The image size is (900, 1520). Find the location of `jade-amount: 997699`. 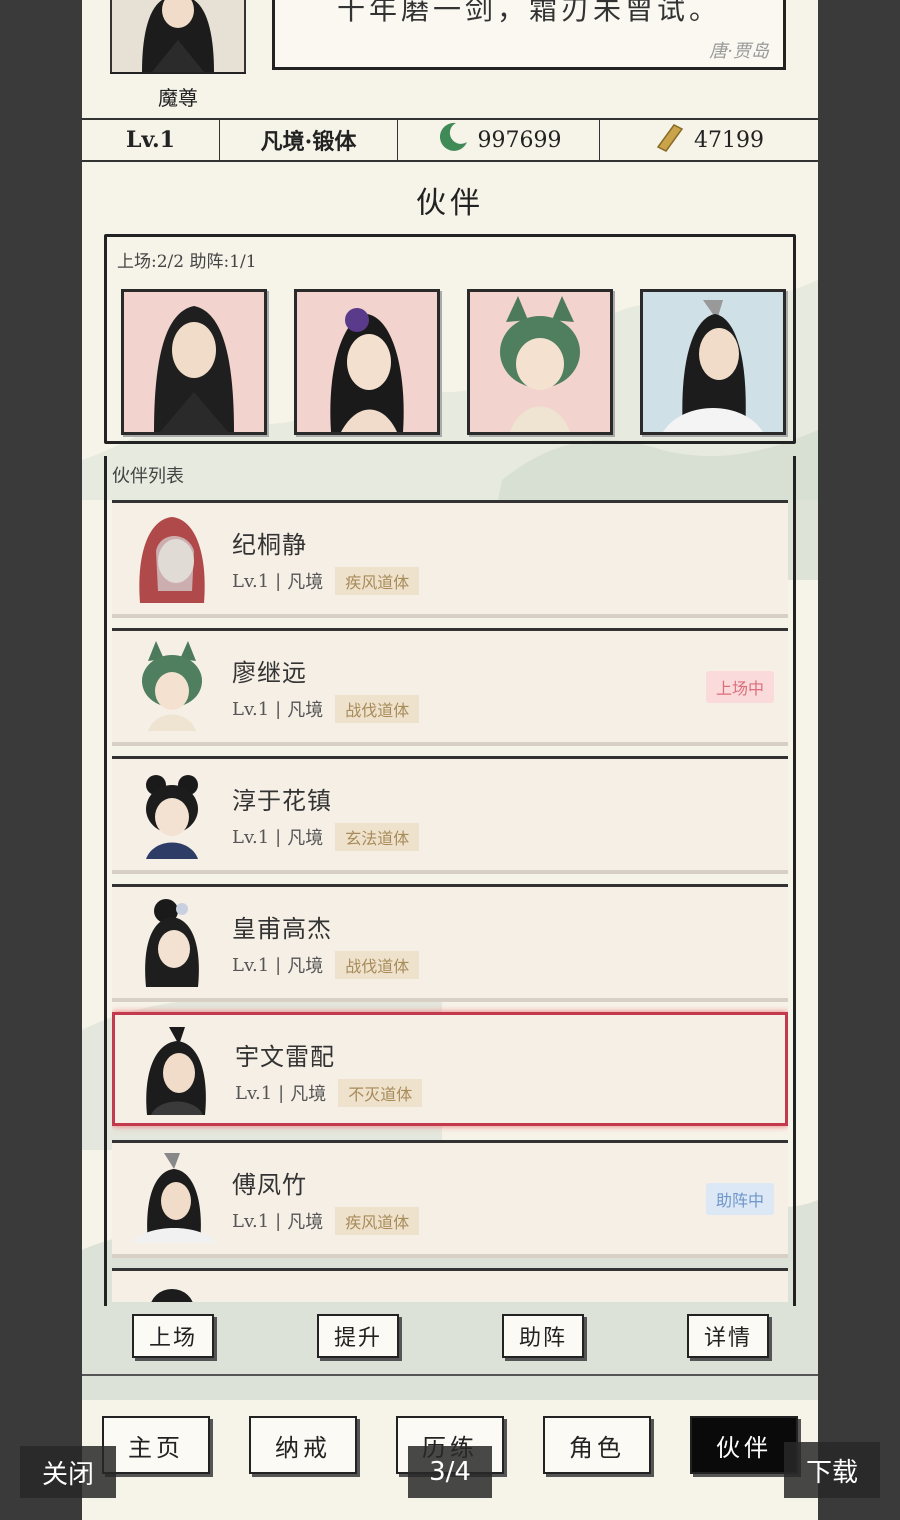

jade-amount: 997699 is located at coordinates (519, 140).